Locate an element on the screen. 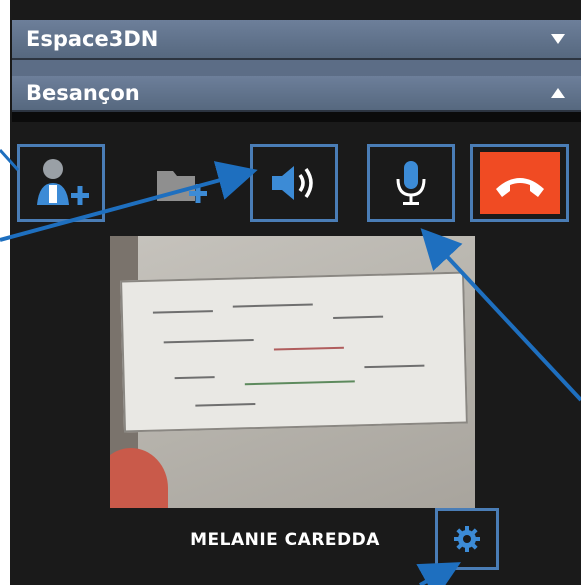 The height and width of the screenshot is (585, 581). add-user-icon is located at coordinates (63, 182).